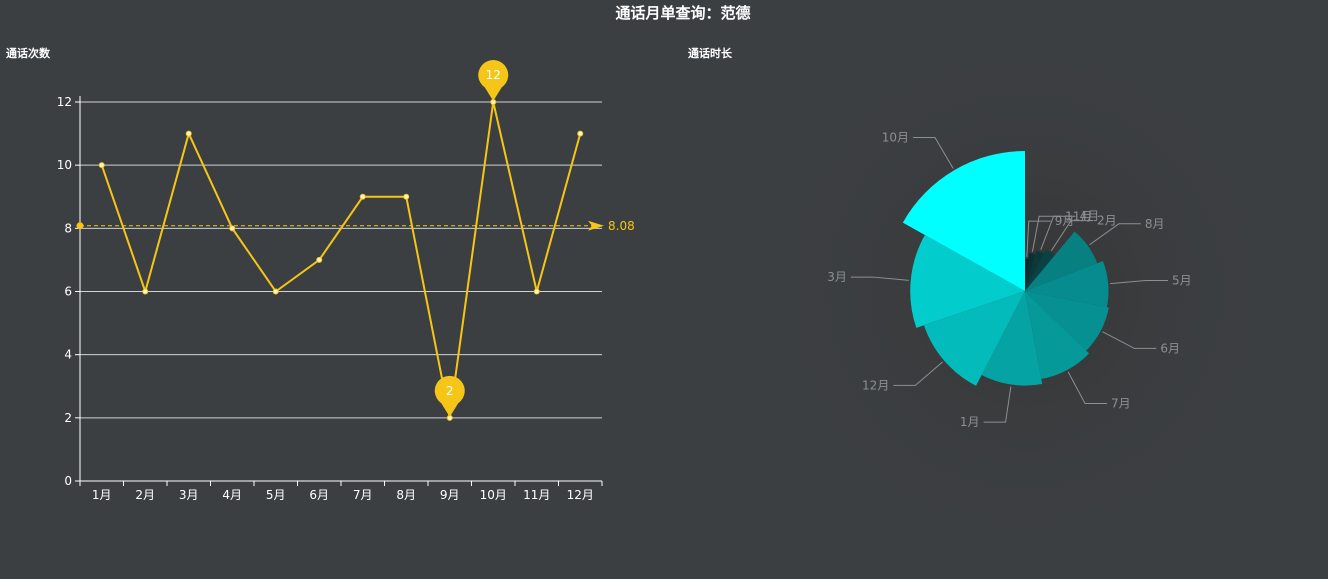 This screenshot has width=1328, height=579. I want to click on slice-label: 12月, so click(875, 385).